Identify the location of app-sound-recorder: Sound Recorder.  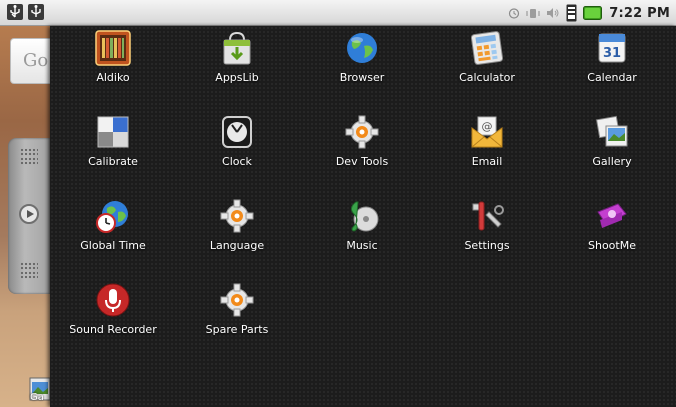
(113, 319).